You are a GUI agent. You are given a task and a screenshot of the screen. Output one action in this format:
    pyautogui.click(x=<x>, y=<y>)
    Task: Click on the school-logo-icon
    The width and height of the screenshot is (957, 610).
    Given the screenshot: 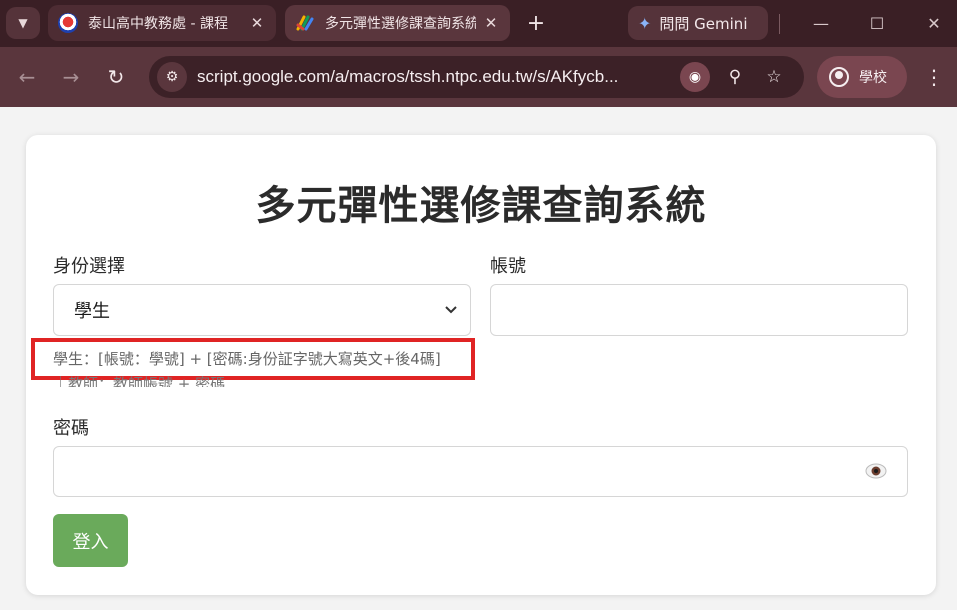 What is the action you would take?
    pyautogui.click(x=68, y=23)
    